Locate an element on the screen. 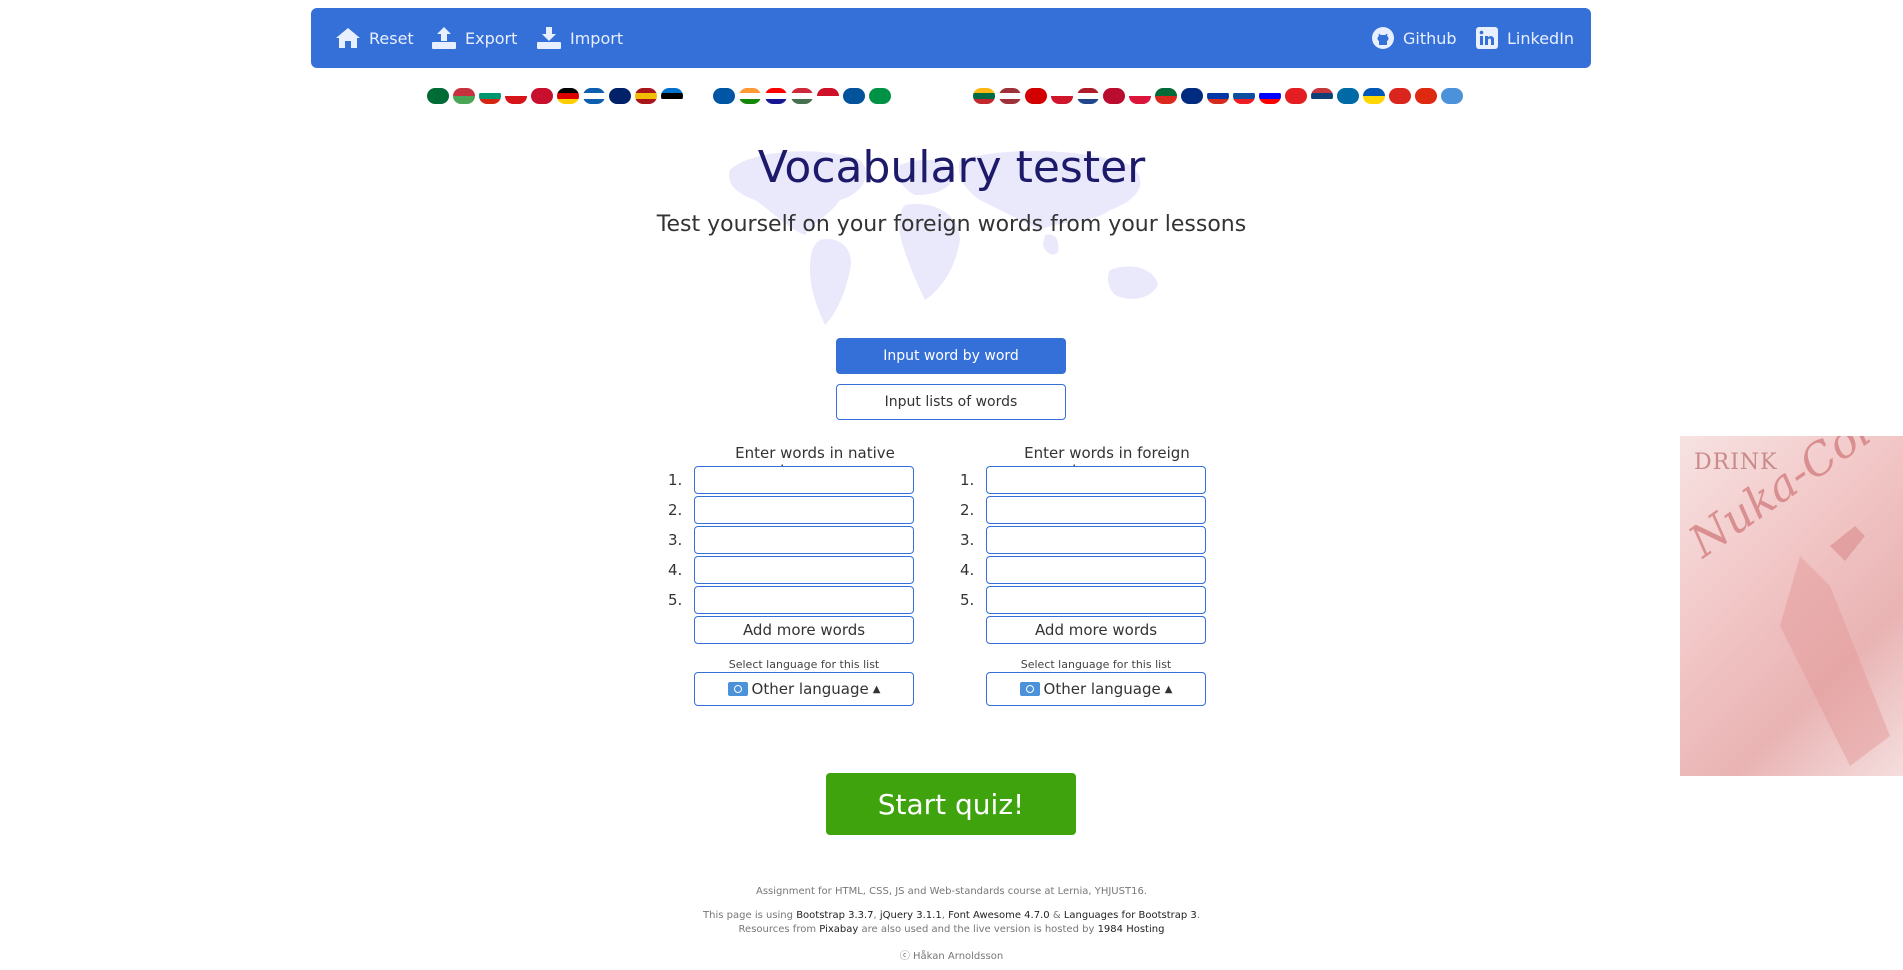 The width and height of the screenshot is (1903, 970). native-add-more-button: Add more words is located at coordinates (804, 630).